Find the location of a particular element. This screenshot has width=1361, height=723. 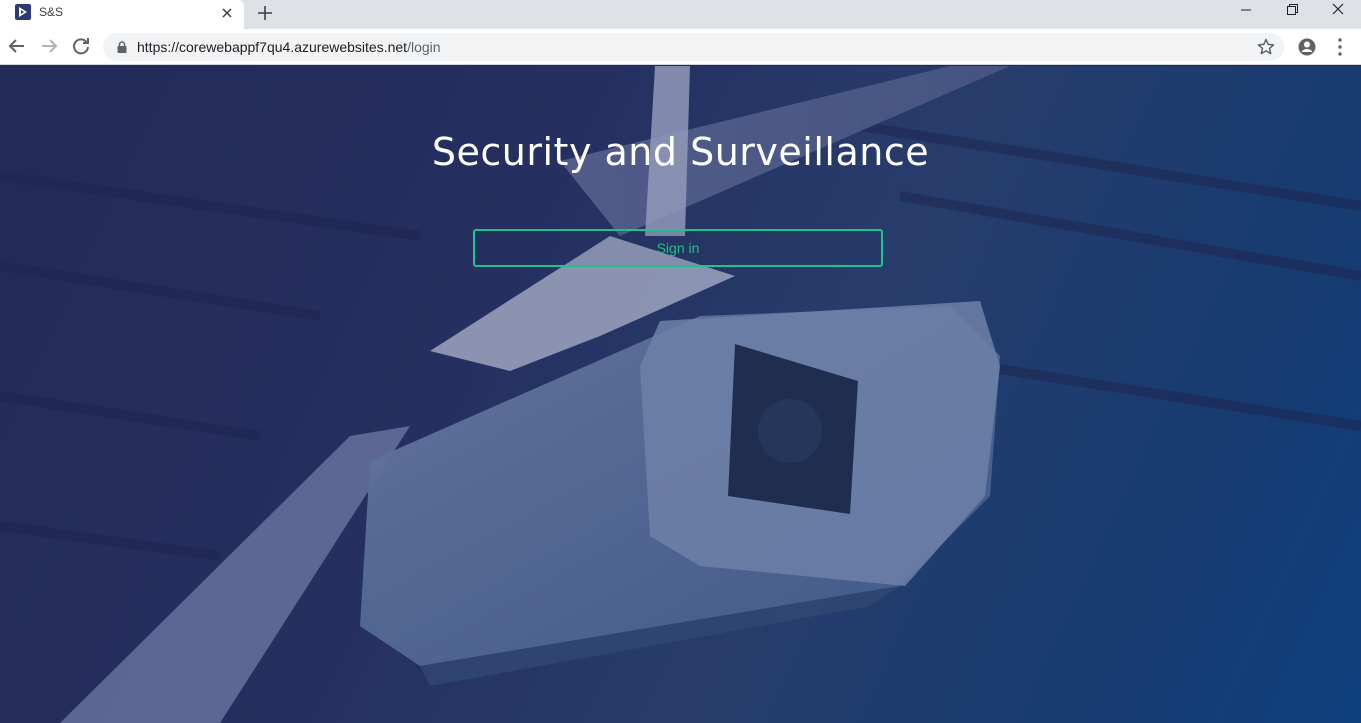

maximize-icon is located at coordinates (1292, 12).